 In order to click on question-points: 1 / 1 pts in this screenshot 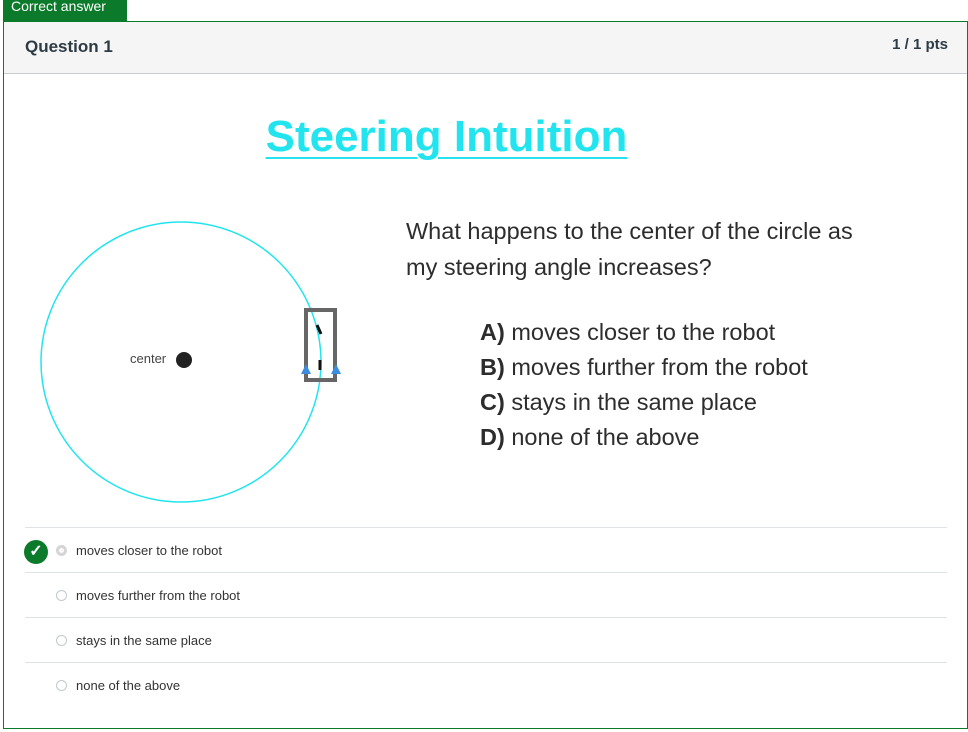, I will do `click(920, 44)`.